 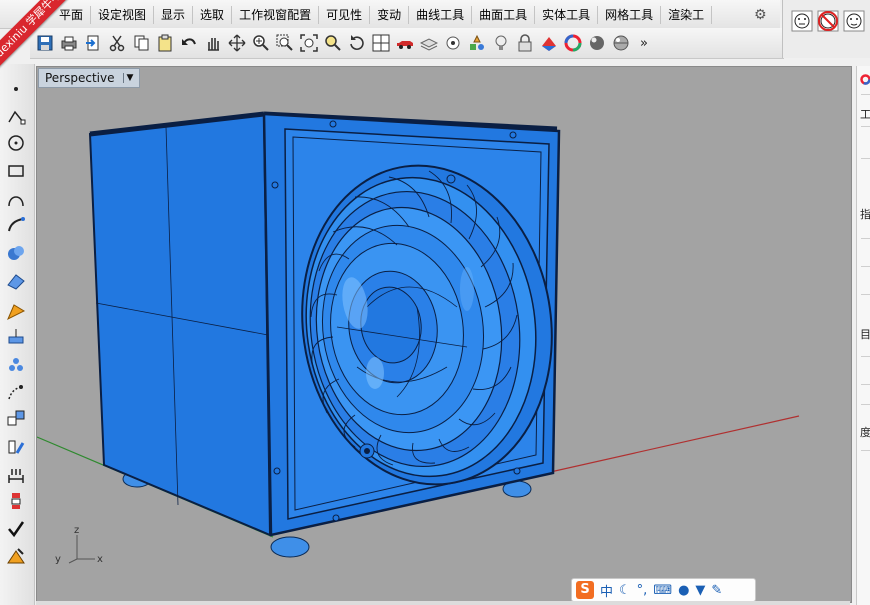 I want to click on panel-label: 工, so click(x=865, y=114).